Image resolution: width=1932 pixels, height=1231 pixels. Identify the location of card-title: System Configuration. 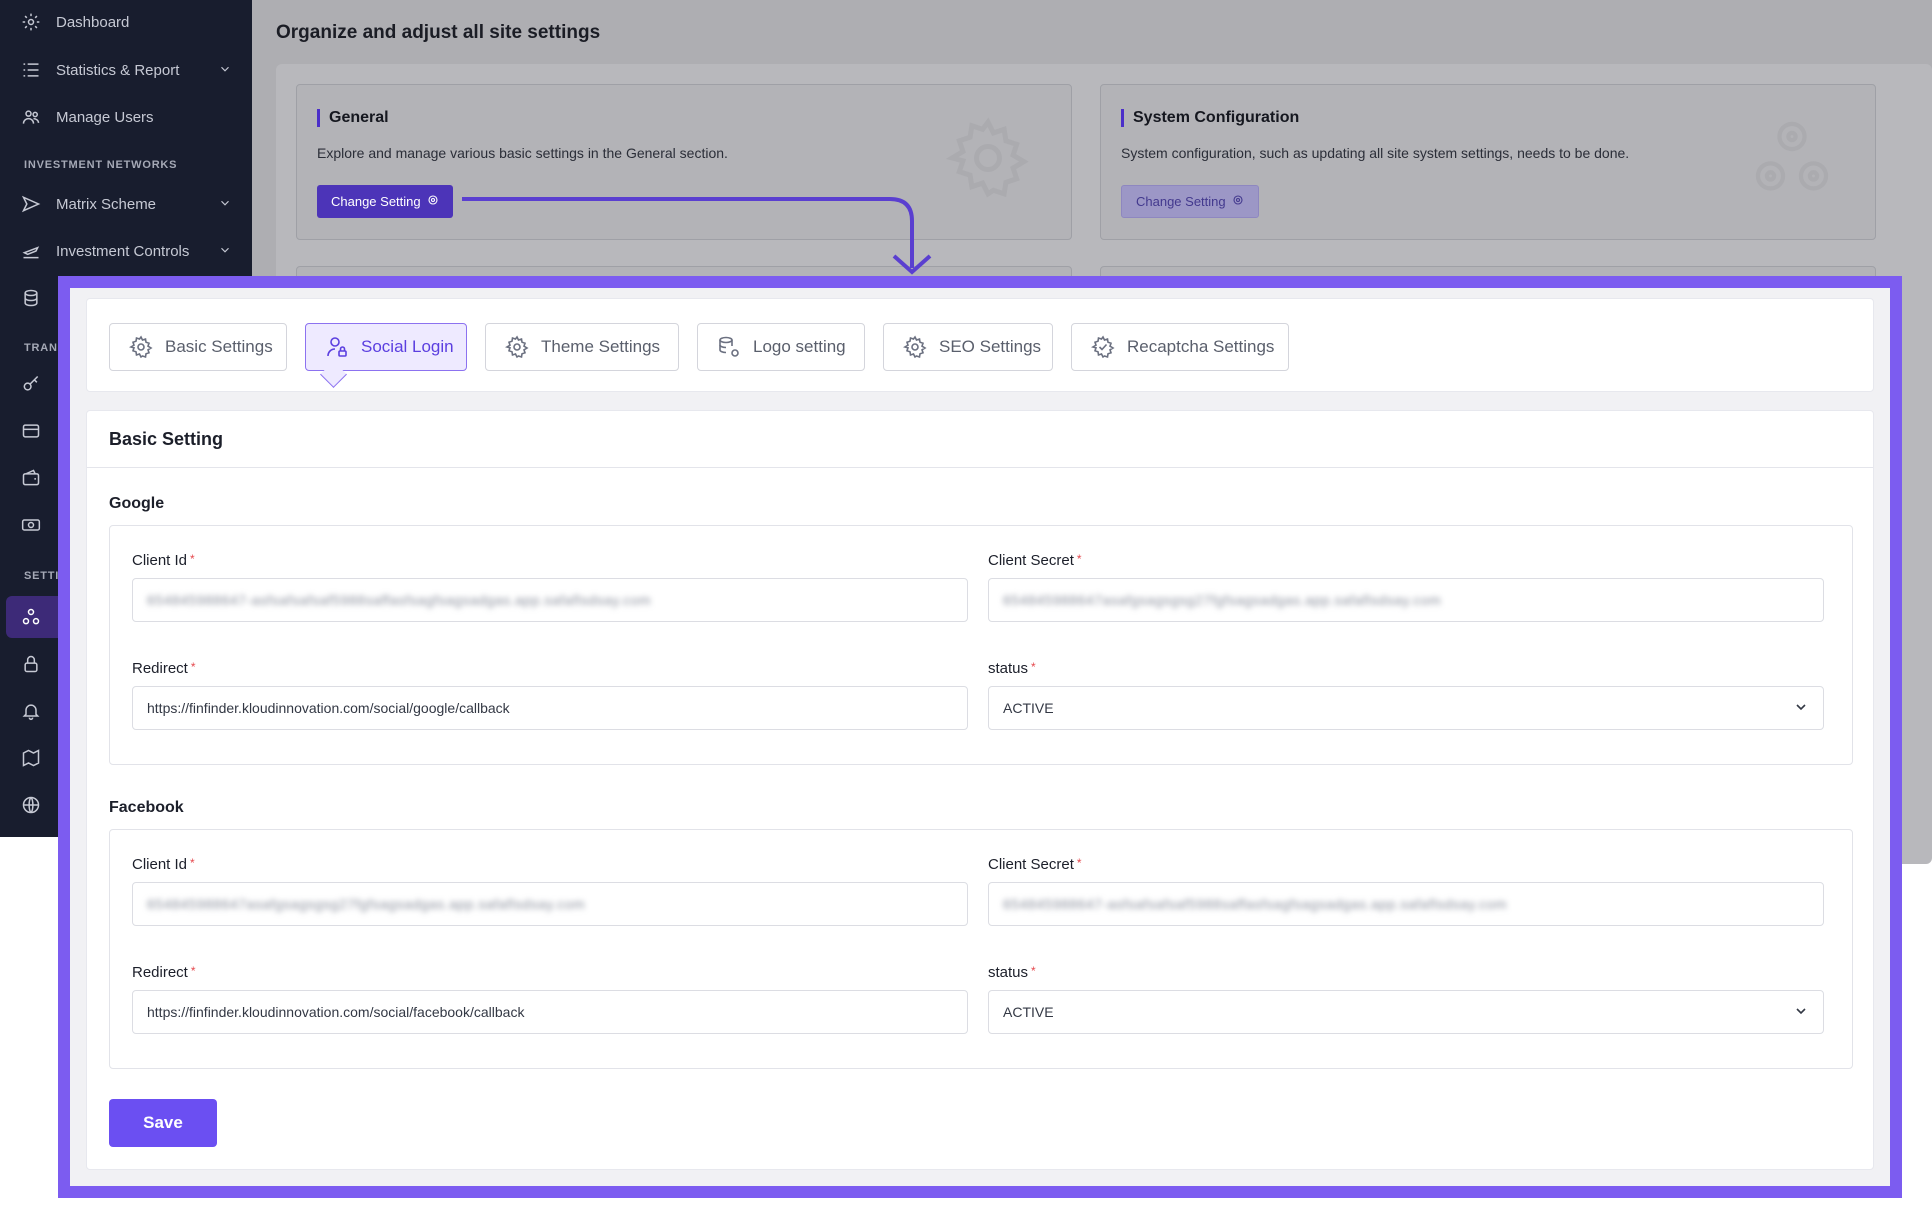
(1210, 118).